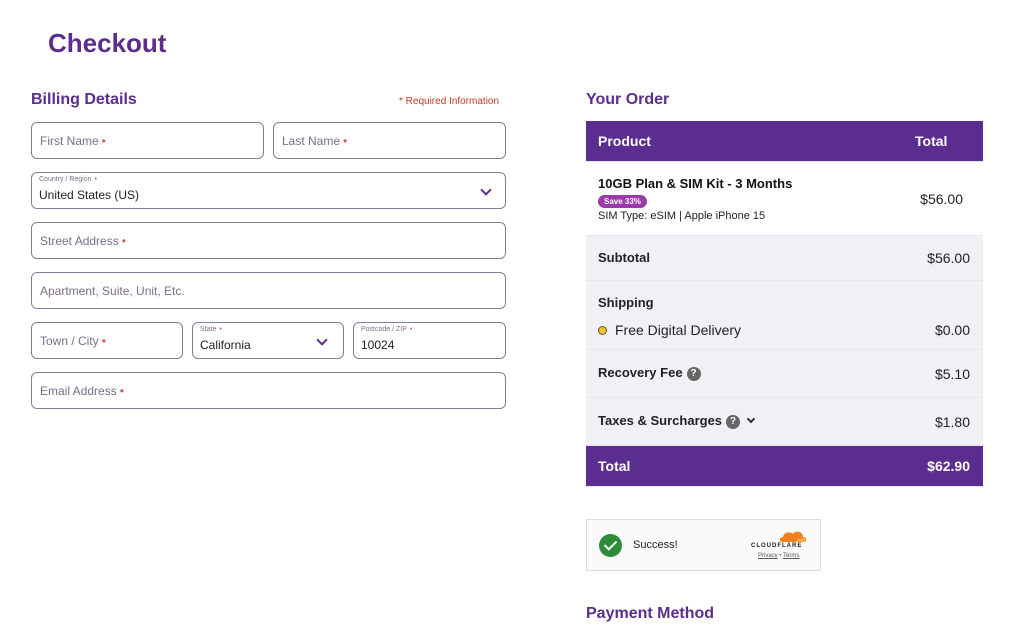  I want to click on total-column-header: Total, so click(931, 141).